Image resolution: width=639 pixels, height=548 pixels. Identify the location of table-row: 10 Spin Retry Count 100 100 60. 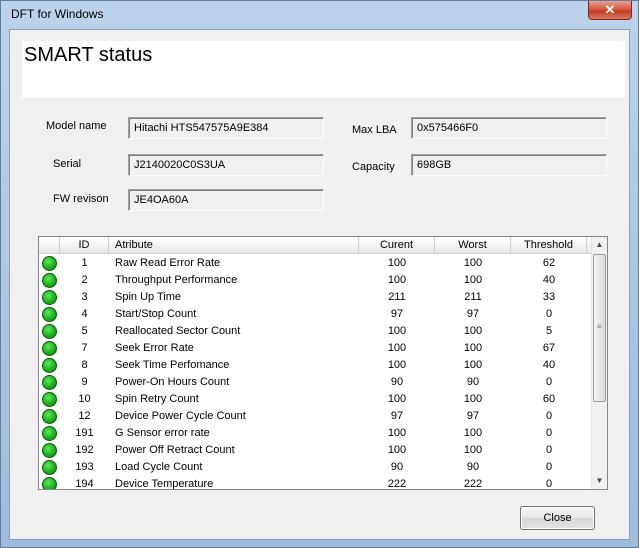
(315, 399).